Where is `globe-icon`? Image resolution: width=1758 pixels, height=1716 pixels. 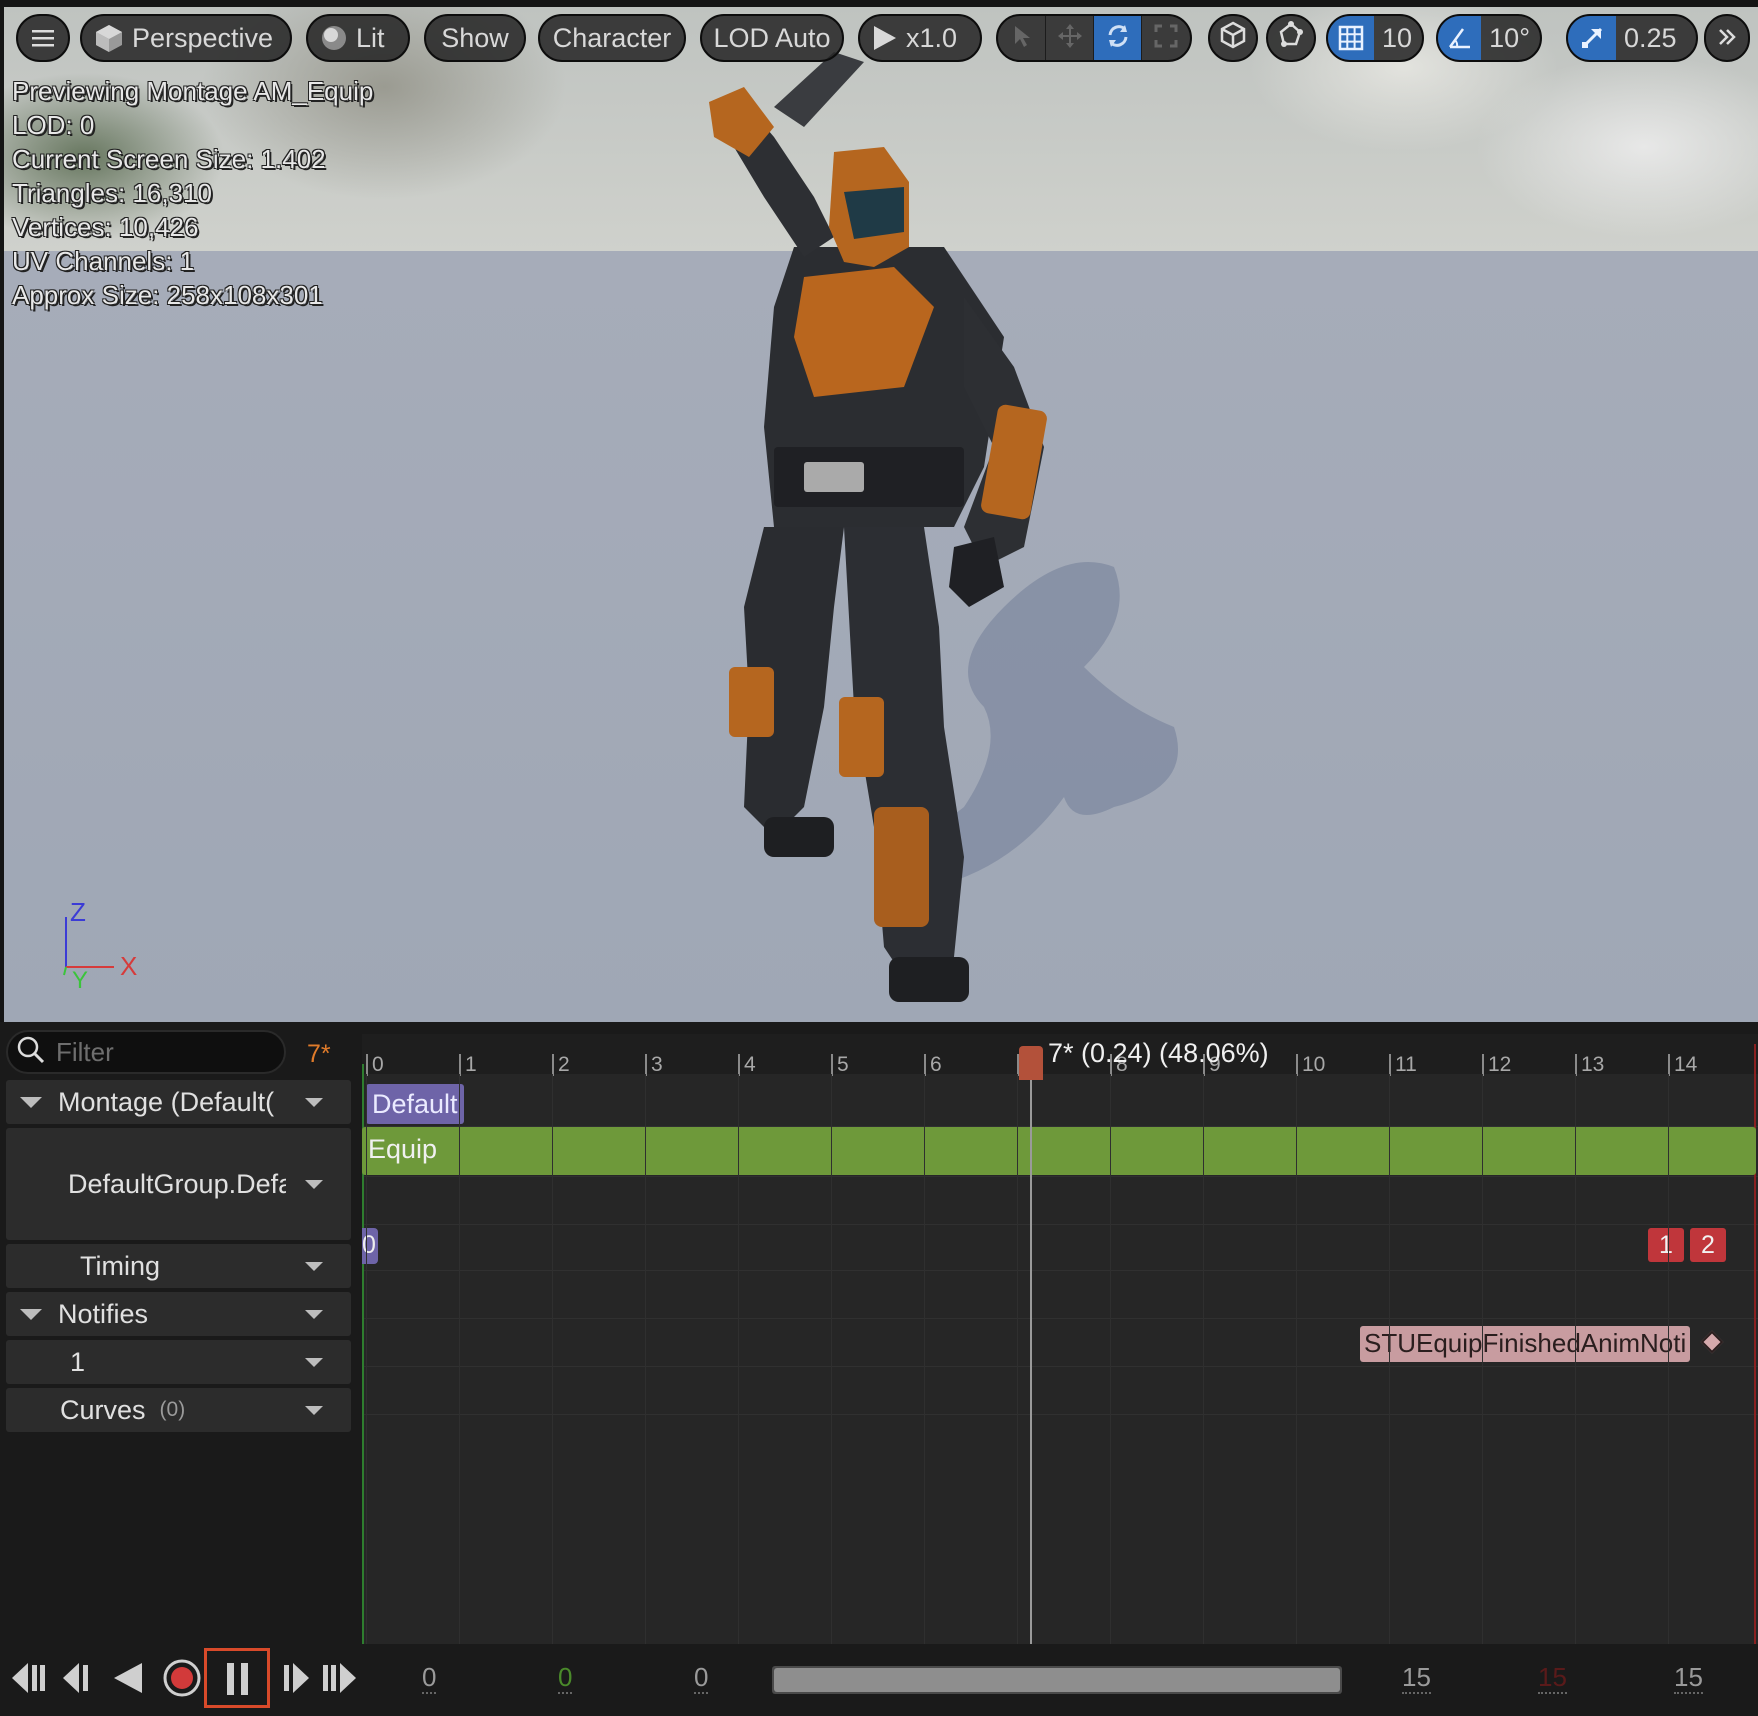 globe-icon is located at coordinates (1233, 38).